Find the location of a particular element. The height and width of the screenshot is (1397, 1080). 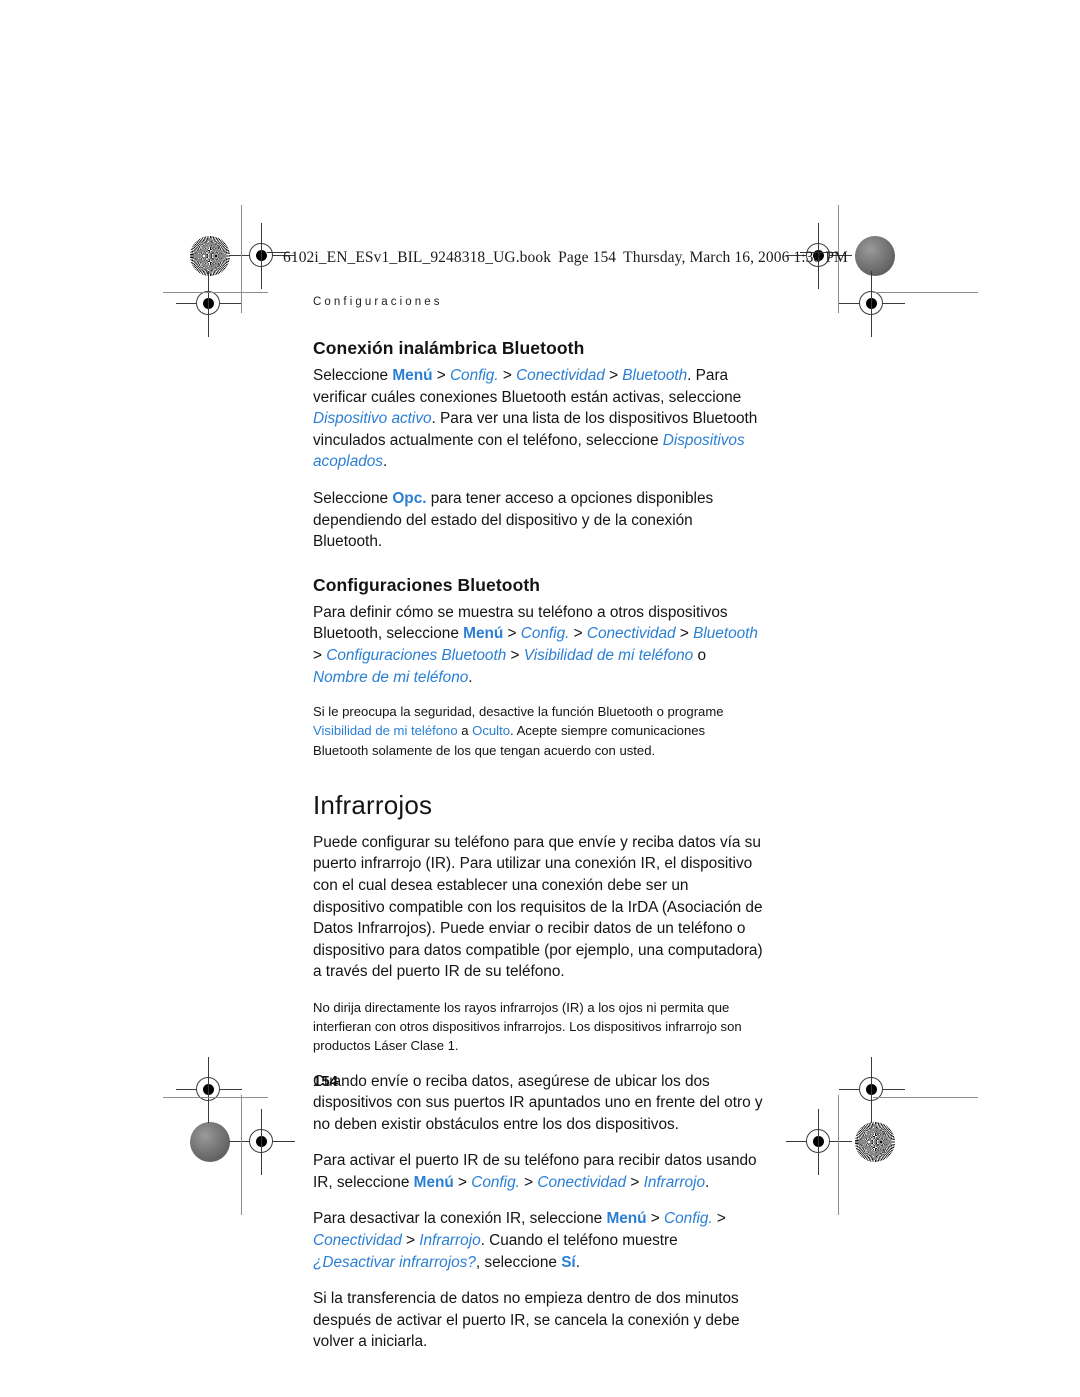

density-patch-top-right is located at coordinates (875, 256).